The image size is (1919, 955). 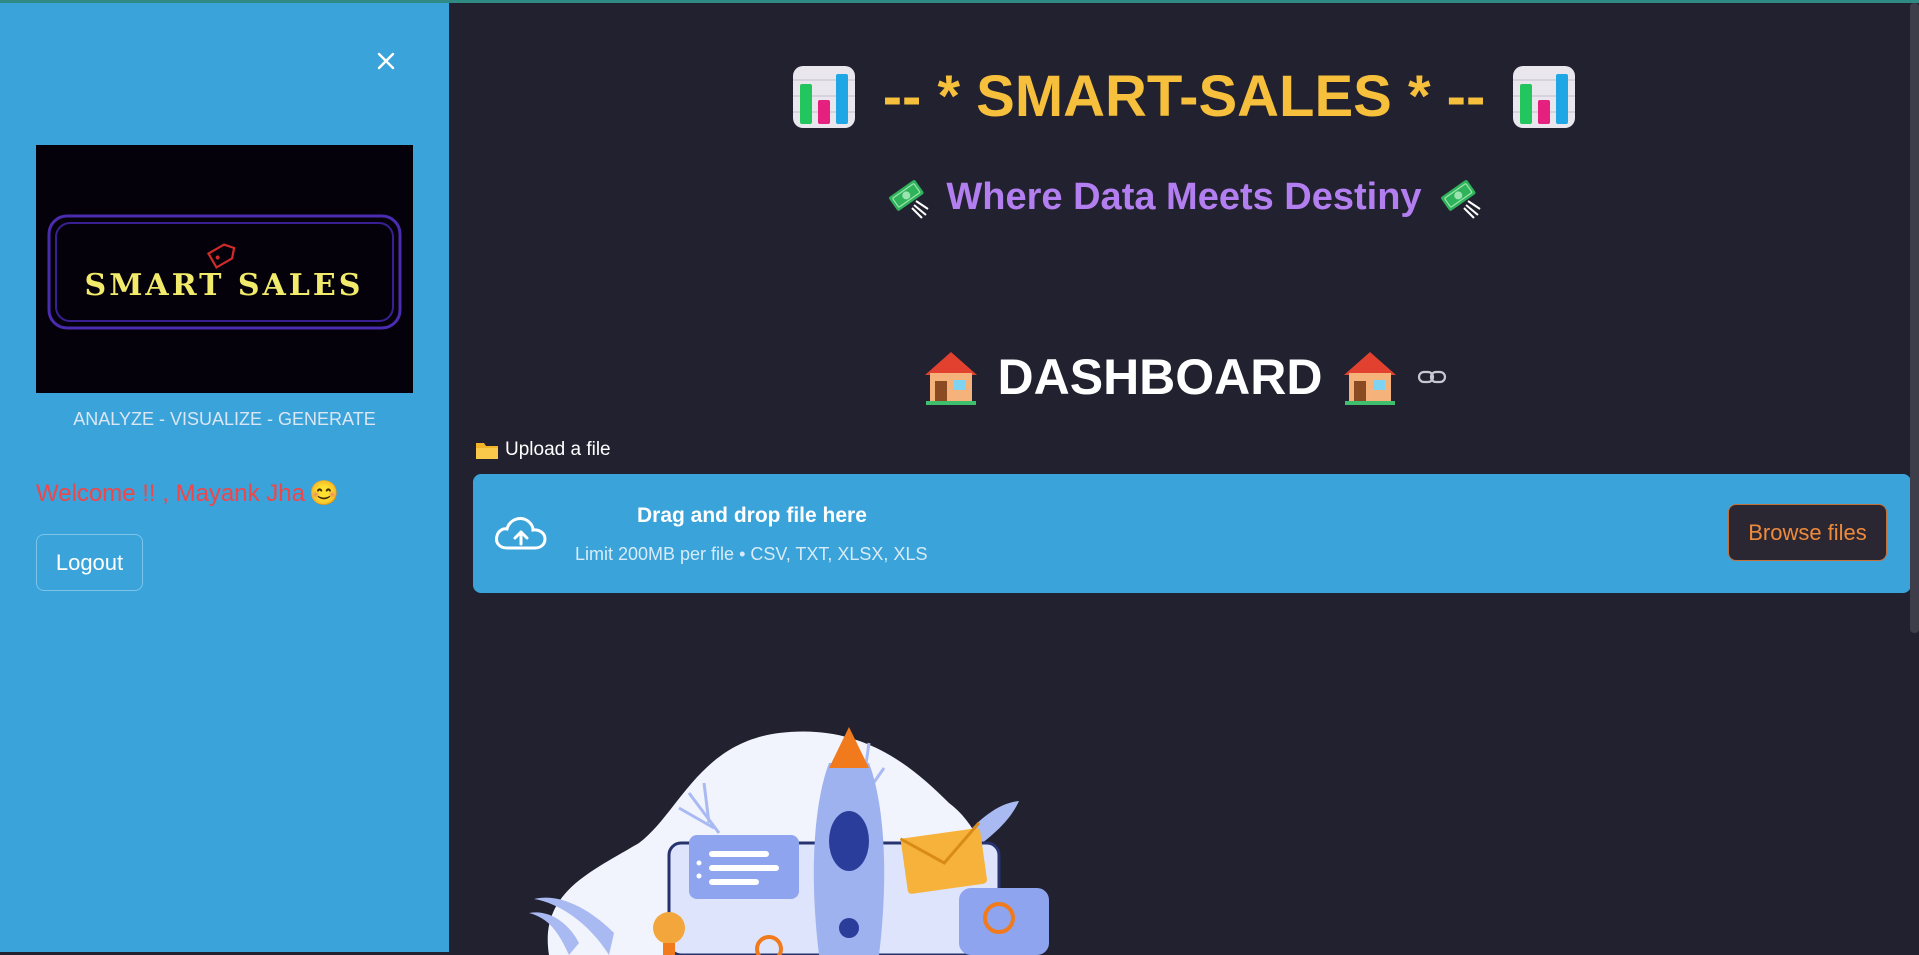 What do you see at coordinates (89, 562) in the screenshot?
I see `logout-button: Logout` at bounding box center [89, 562].